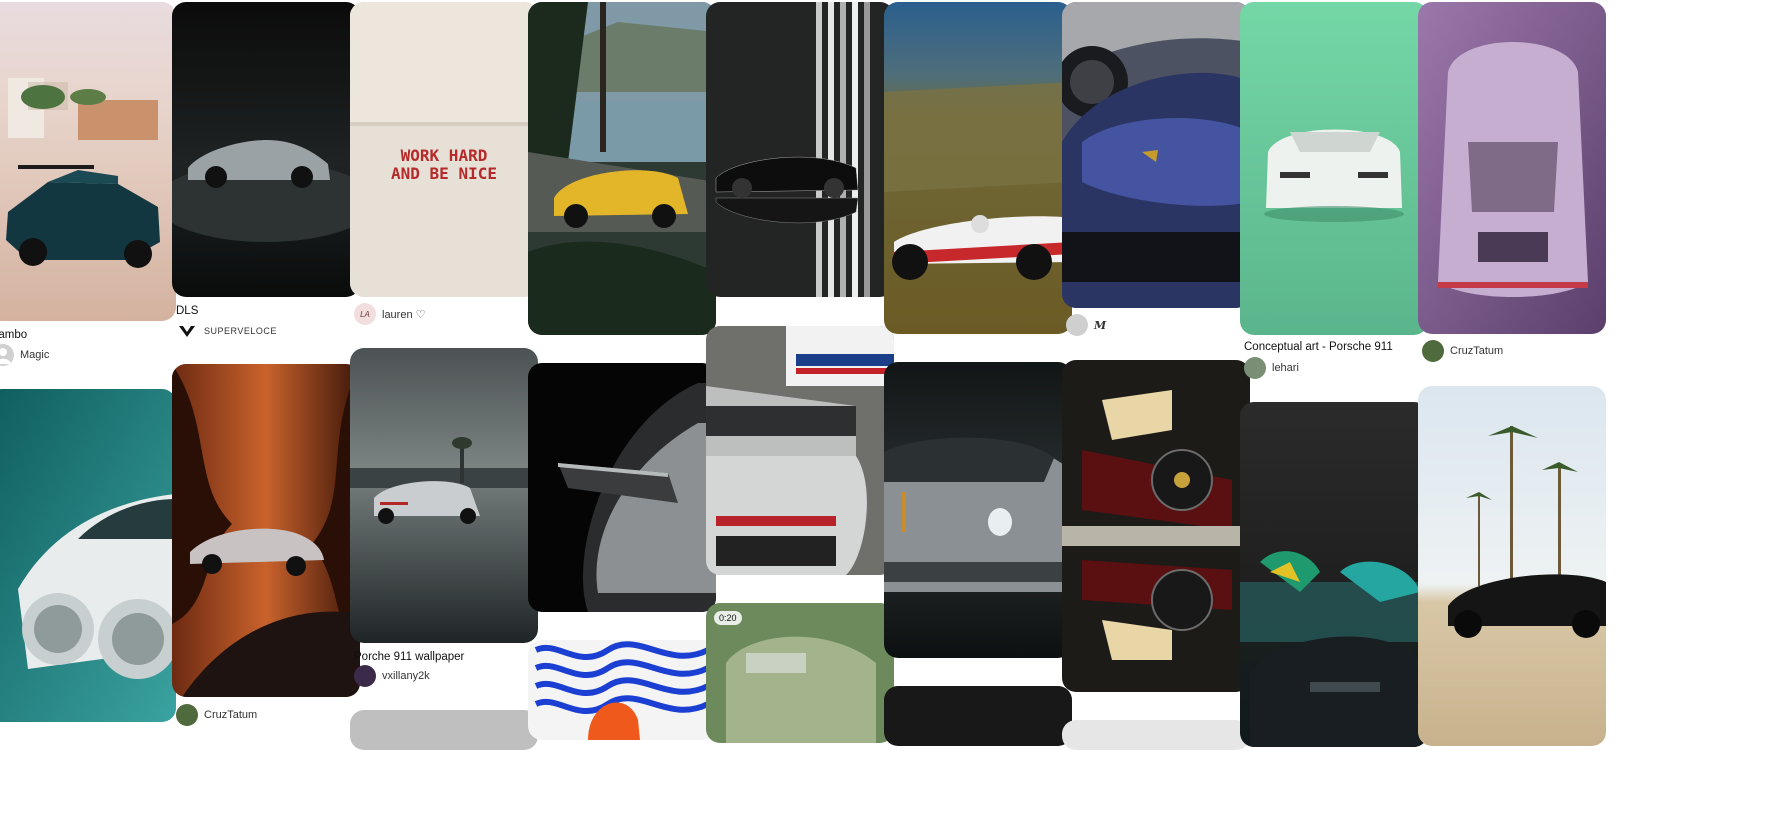 This screenshot has width=1776, height=824. Describe the element at coordinates (444, 164) in the screenshot. I see `image-text: WORK HARD AND BE NICE` at that location.